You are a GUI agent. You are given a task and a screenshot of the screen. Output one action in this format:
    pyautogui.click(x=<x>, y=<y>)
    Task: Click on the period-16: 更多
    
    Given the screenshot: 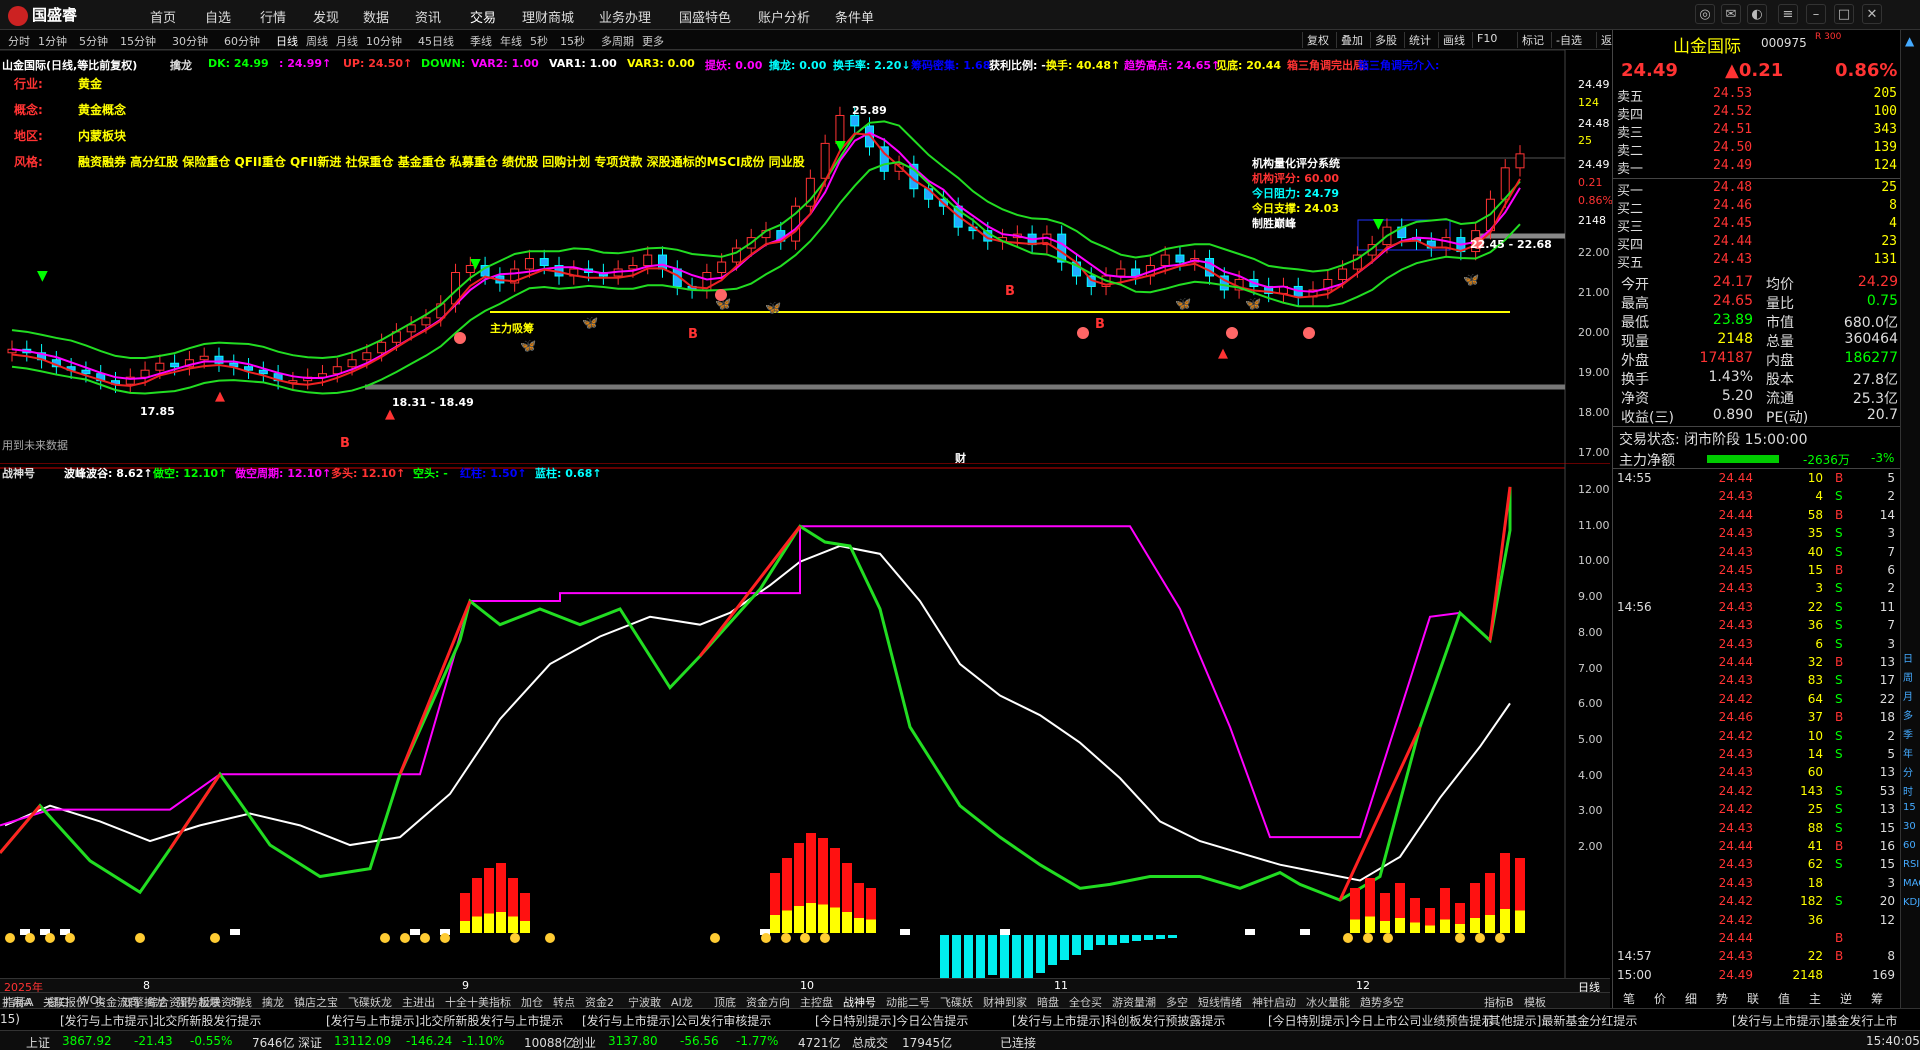 What is the action you would take?
    pyautogui.click(x=653, y=41)
    